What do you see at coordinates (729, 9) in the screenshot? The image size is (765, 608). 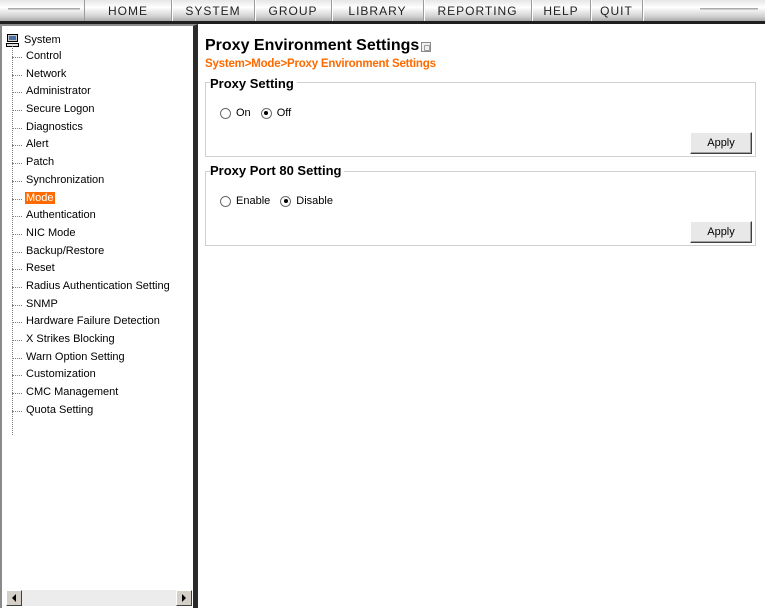 I see `topbar-decoration-right` at bounding box center [729, 9].